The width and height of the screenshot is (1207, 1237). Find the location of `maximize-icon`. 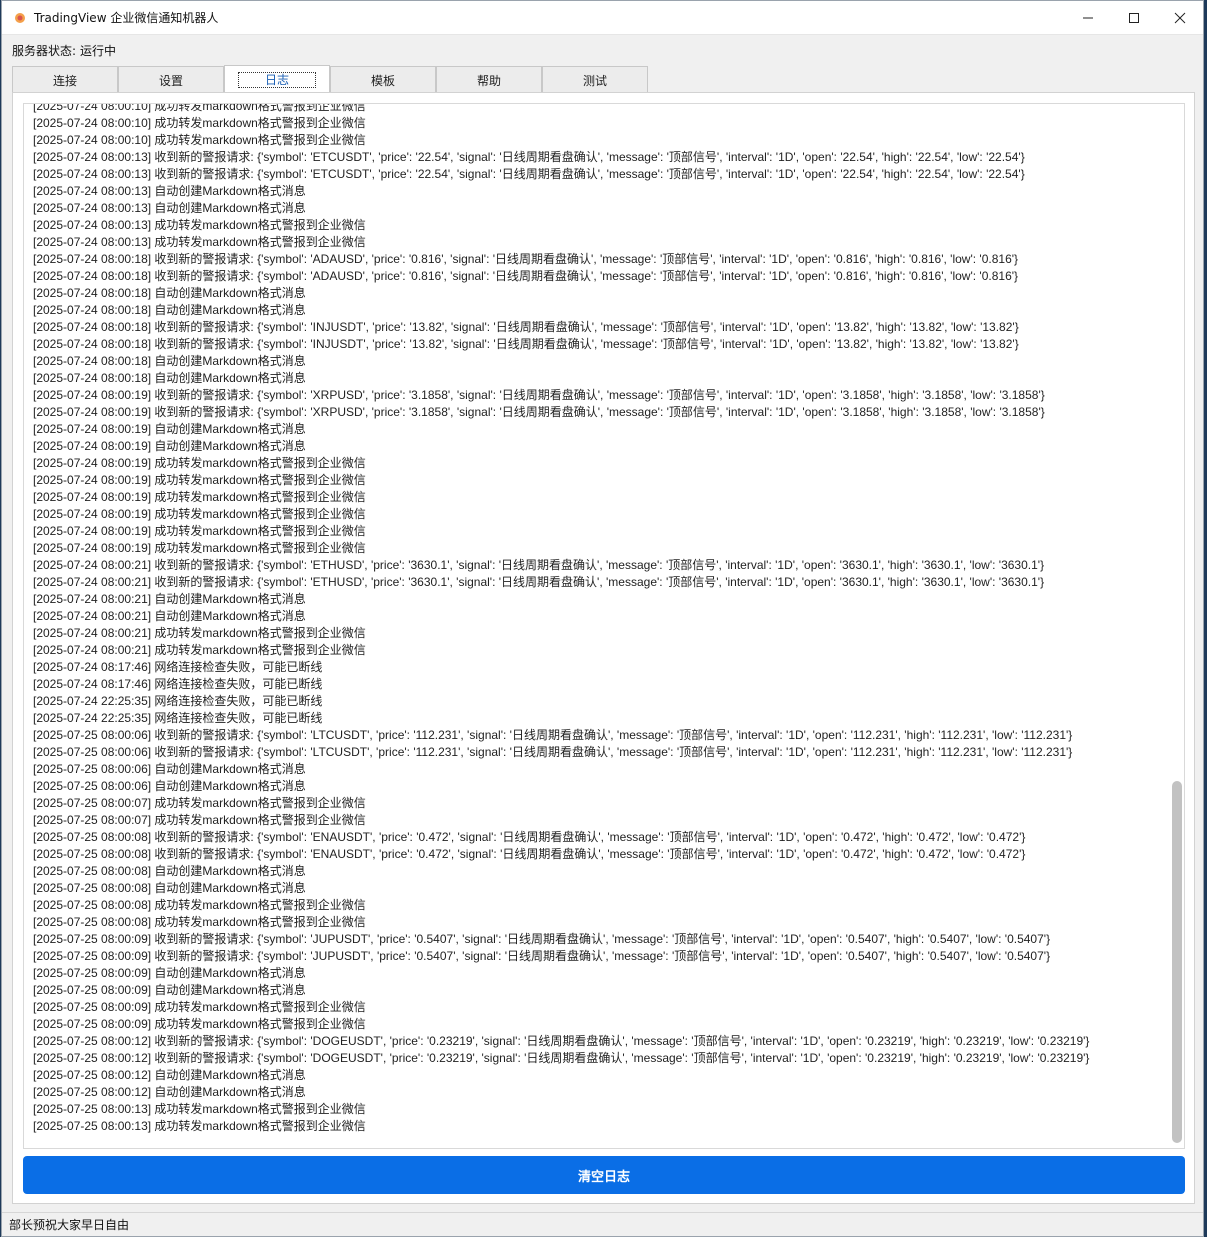

maximize-icon is located at coordinates (1134, 18).